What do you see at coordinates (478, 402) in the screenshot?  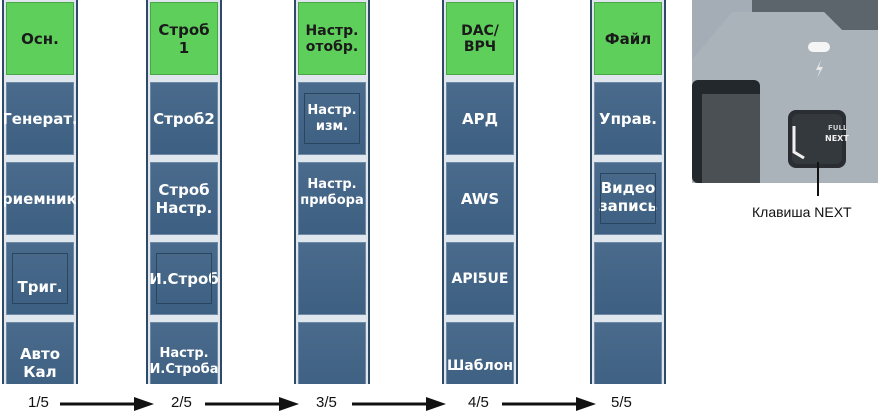 I see `page-label-4: 4/5` at bounding box center [478, 402].